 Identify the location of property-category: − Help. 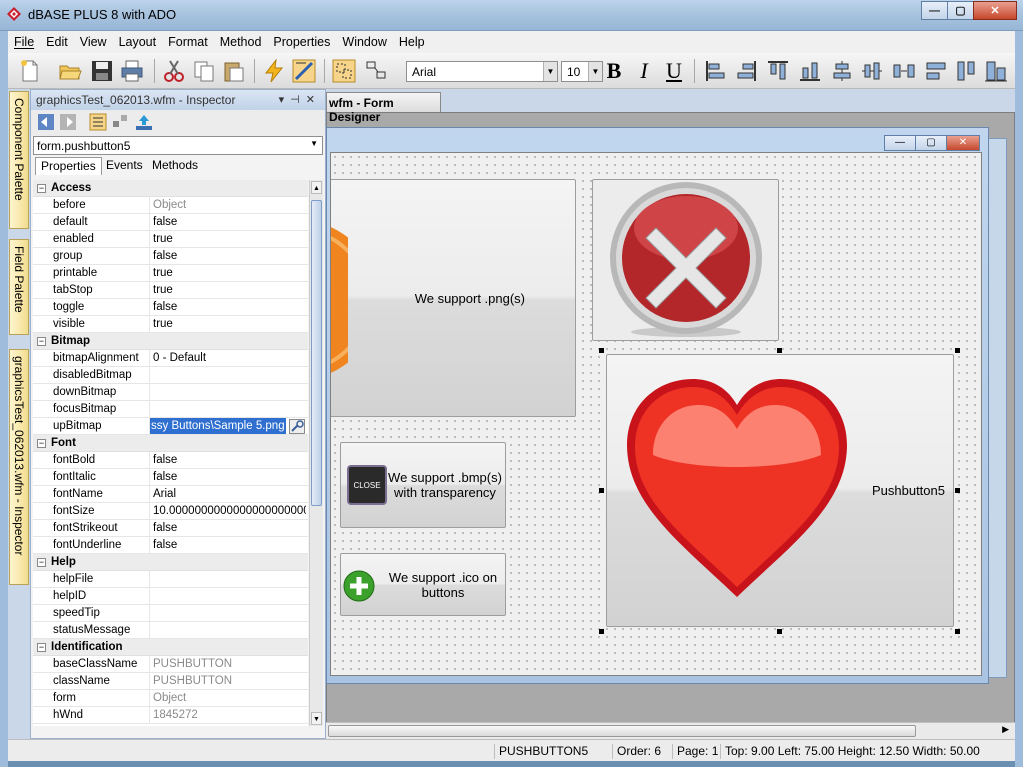
(170, 562).